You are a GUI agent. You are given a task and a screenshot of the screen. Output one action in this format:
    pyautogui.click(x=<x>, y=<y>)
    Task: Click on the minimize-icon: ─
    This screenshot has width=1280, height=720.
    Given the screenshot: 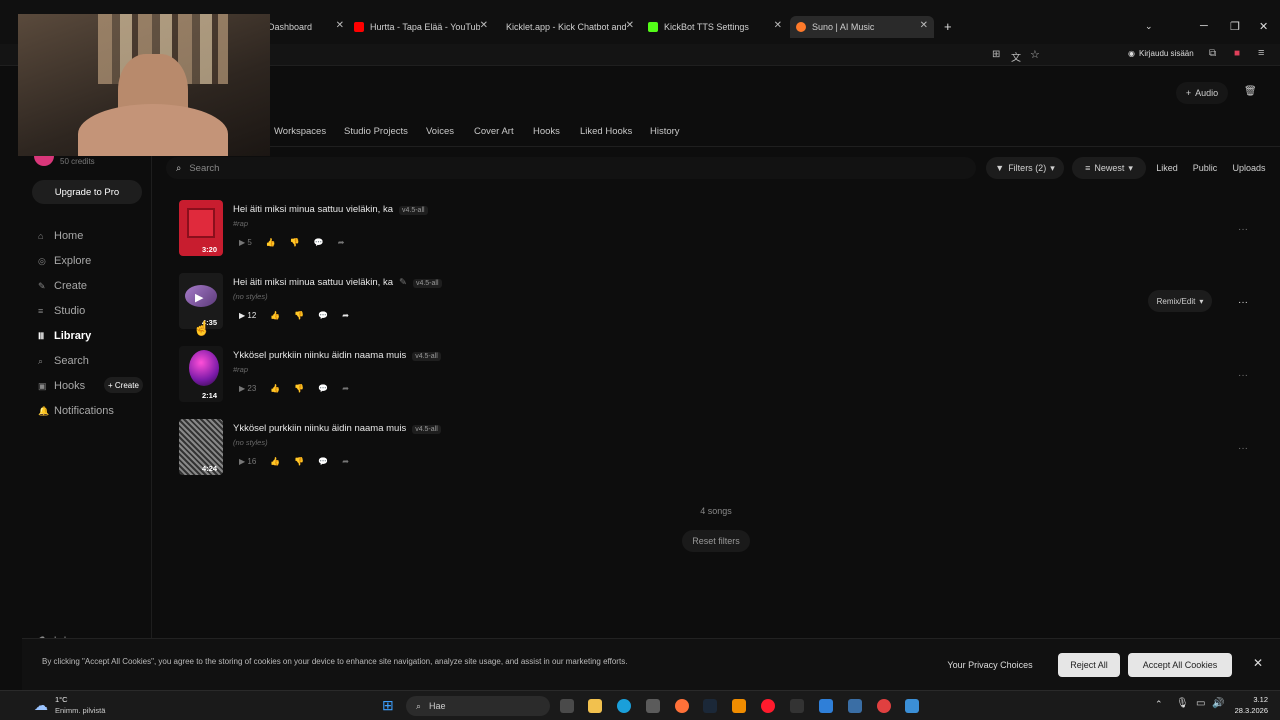 What is the action you would take?
    pyautogui.click(x=1204, y=26)
    